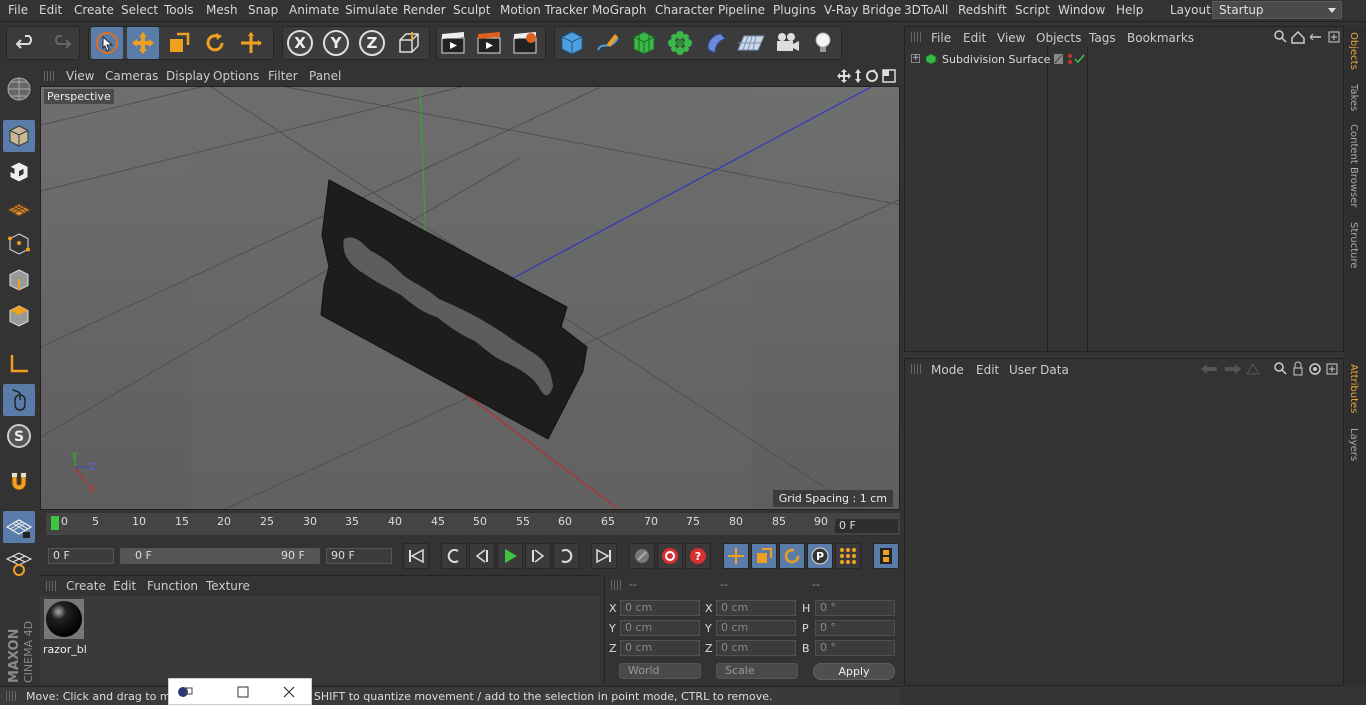 Image resolution: width=1366 pixels, height=705 pixels. Describe the element at coordinates (572, 43) in the screenshot. I see `cube-button` at that location.